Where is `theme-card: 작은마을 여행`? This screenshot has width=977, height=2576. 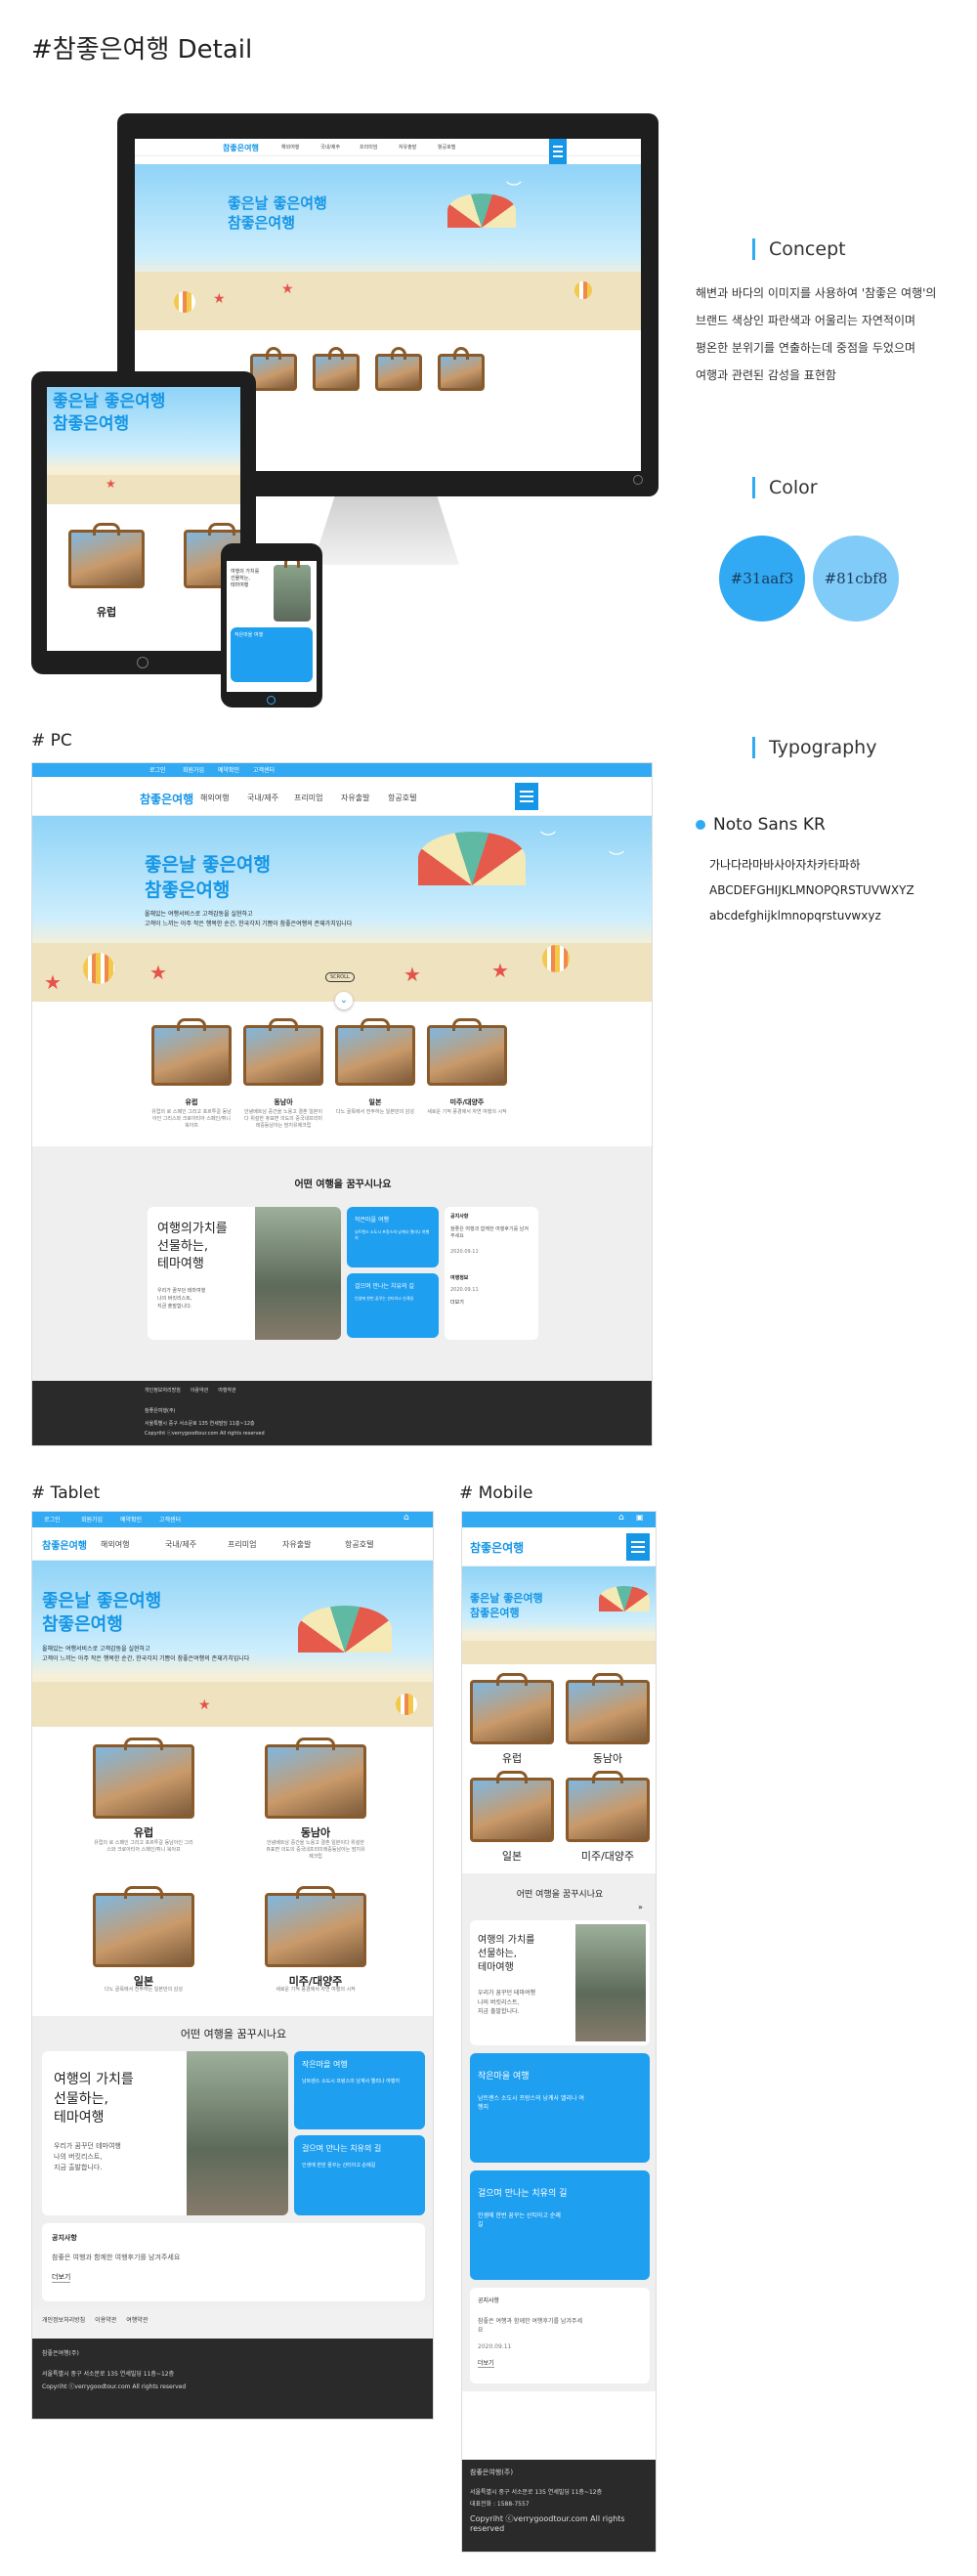
theme-card: 작은마을 여행 is located at coordinates (272, 655).